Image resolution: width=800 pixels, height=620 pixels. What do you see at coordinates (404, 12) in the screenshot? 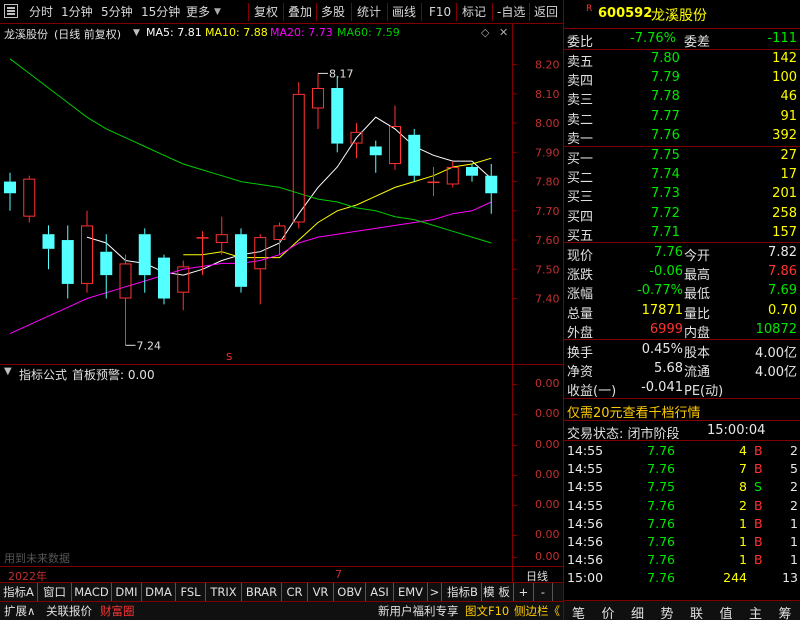
I see `draw-line-button: 画线` at bounding box center [404, 12].